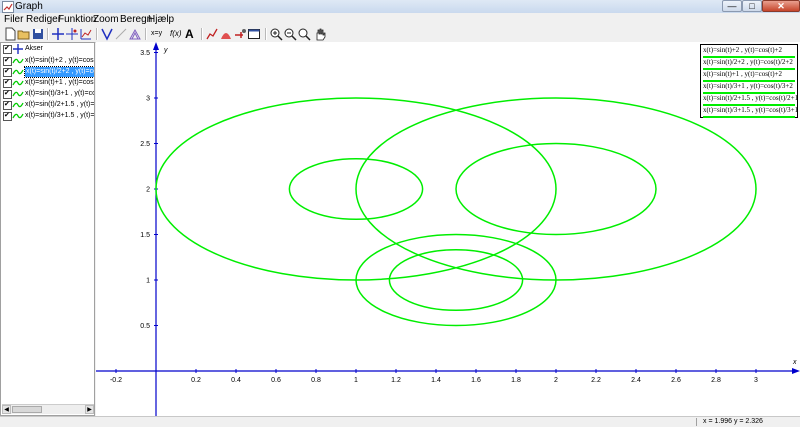 The image size is (800, 427). I want to click on function-item: x(t)=sin(t)/2+1.5 , y(t)=cos(t)/2+1, so click(49, 105).